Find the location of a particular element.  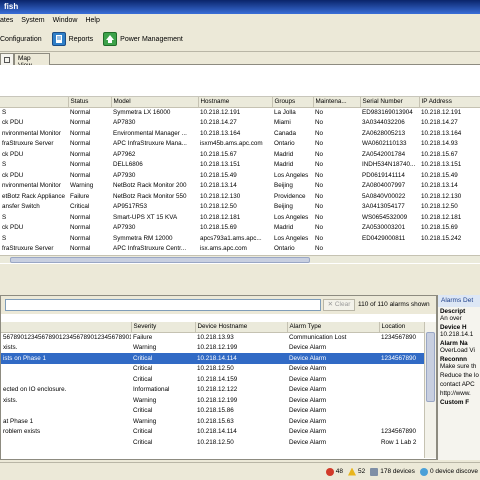

table-cell: ck PDU is located at coordinates (13, 175).